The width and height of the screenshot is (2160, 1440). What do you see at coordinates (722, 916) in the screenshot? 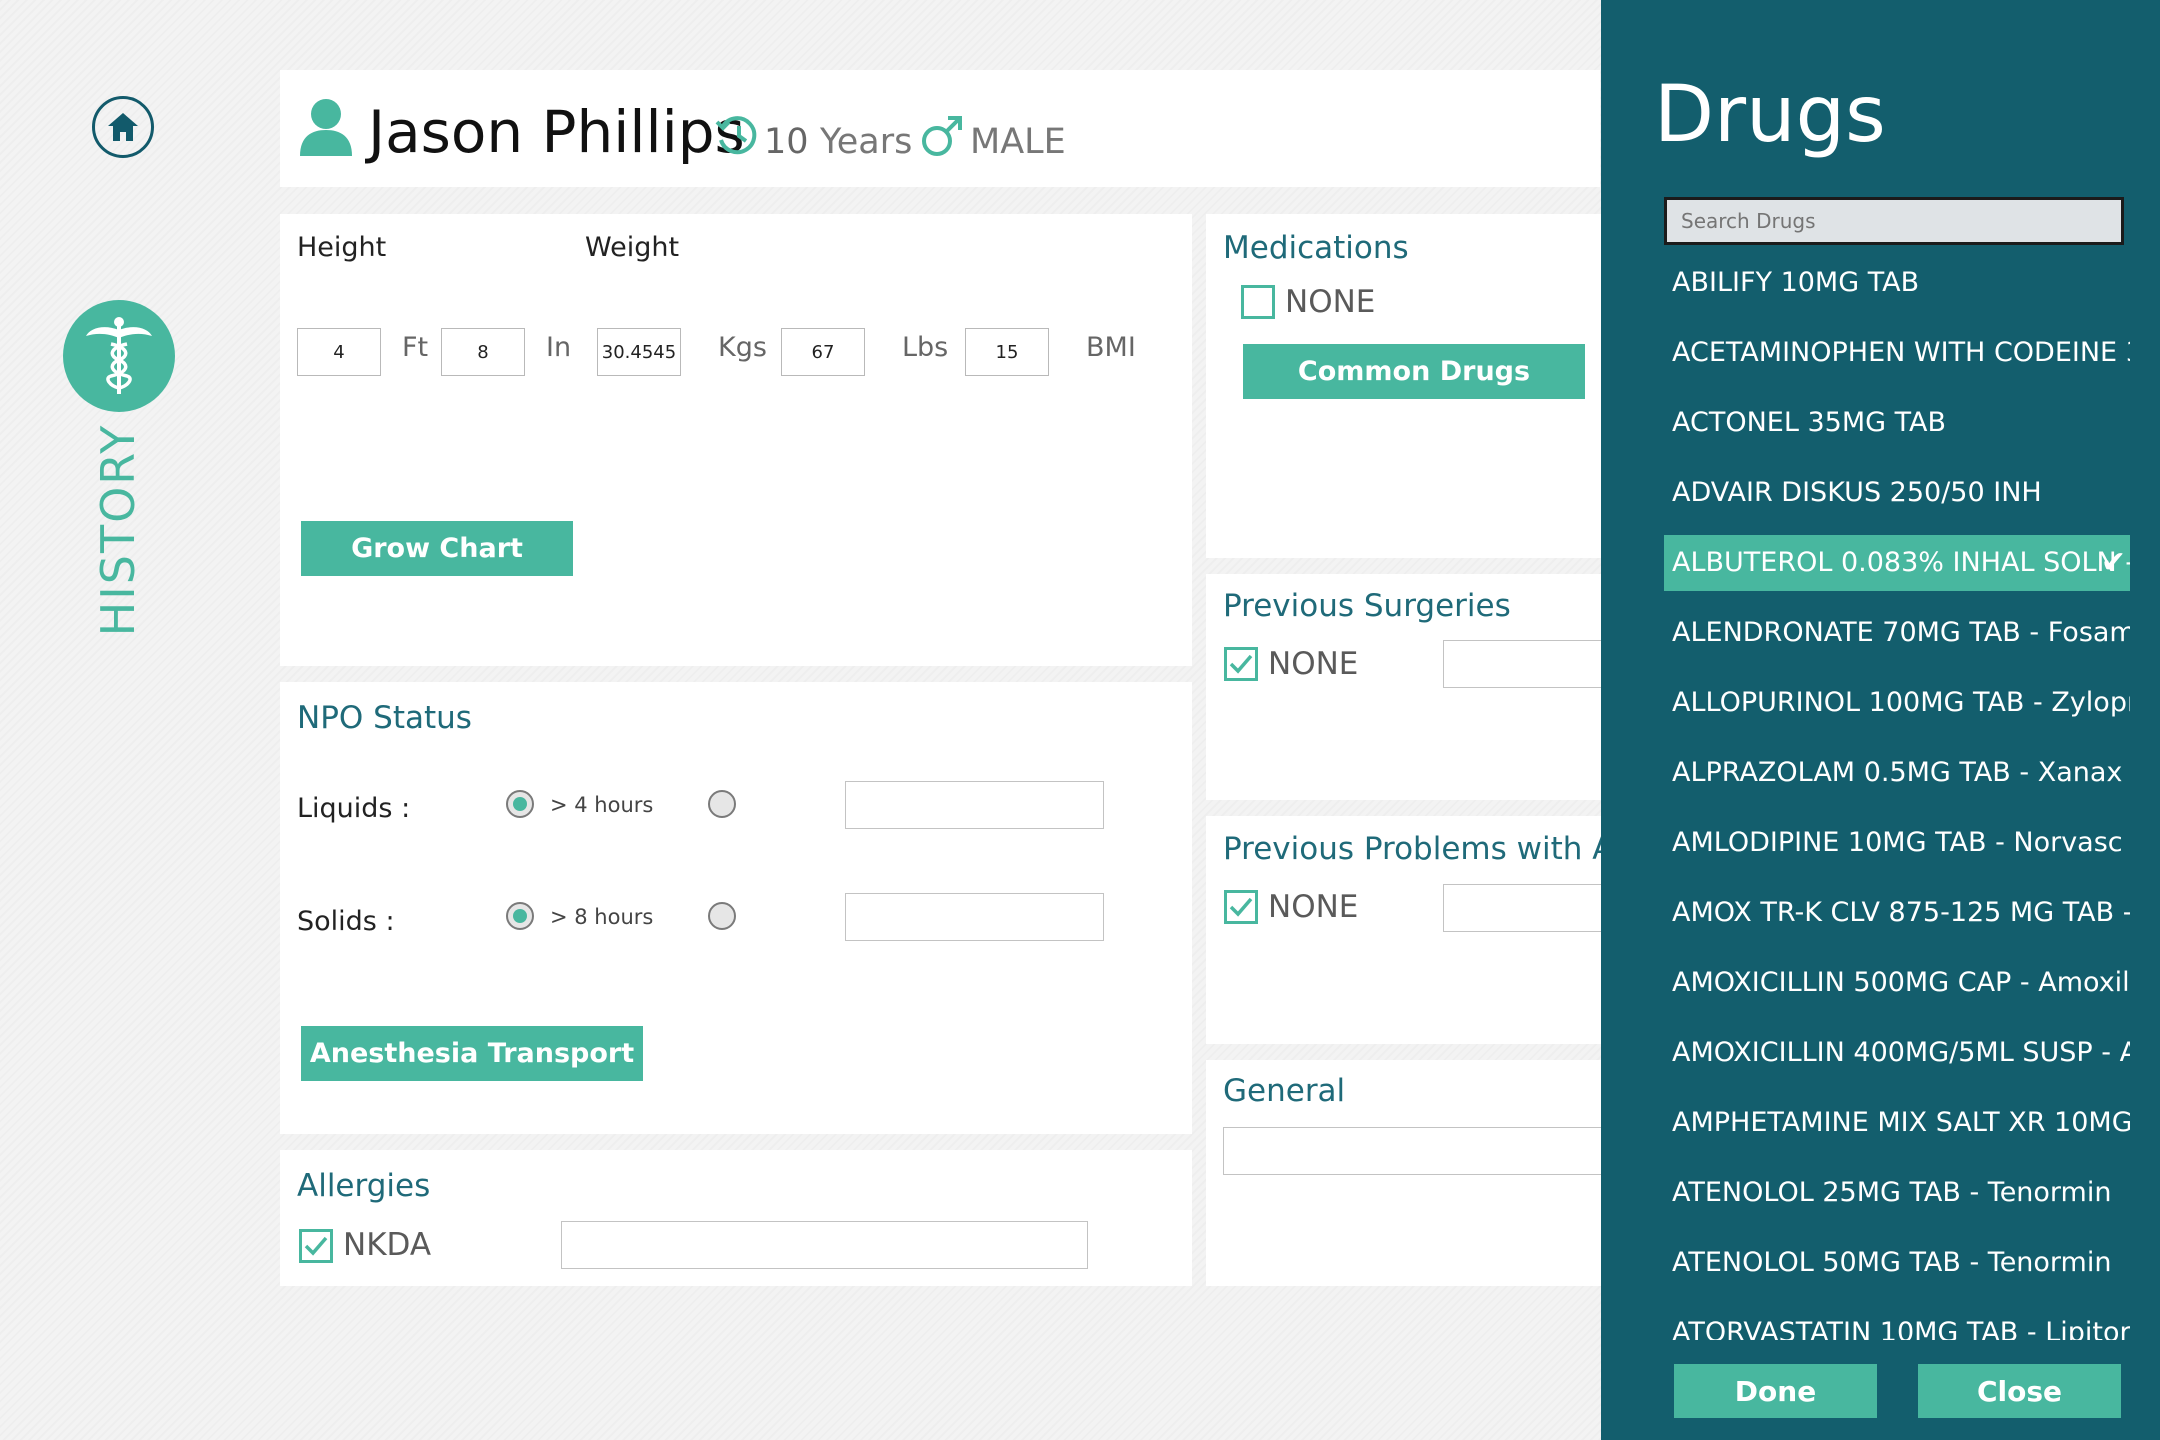
I see `solids-radio-other` at bounding box center [722, 916].